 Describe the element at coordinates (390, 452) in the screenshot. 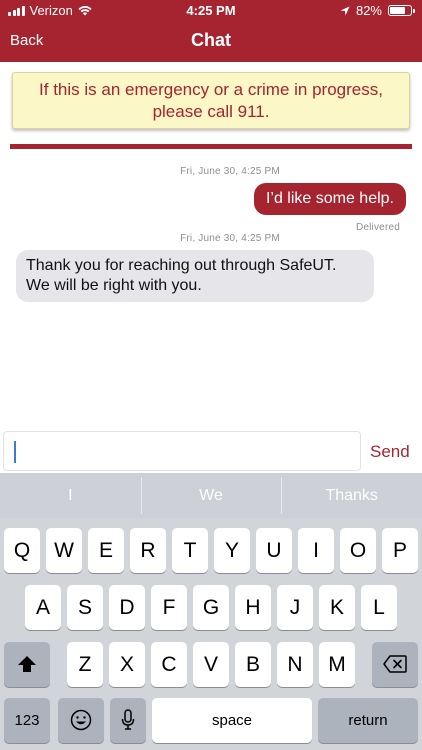

I see `send-button: Send` at that location.